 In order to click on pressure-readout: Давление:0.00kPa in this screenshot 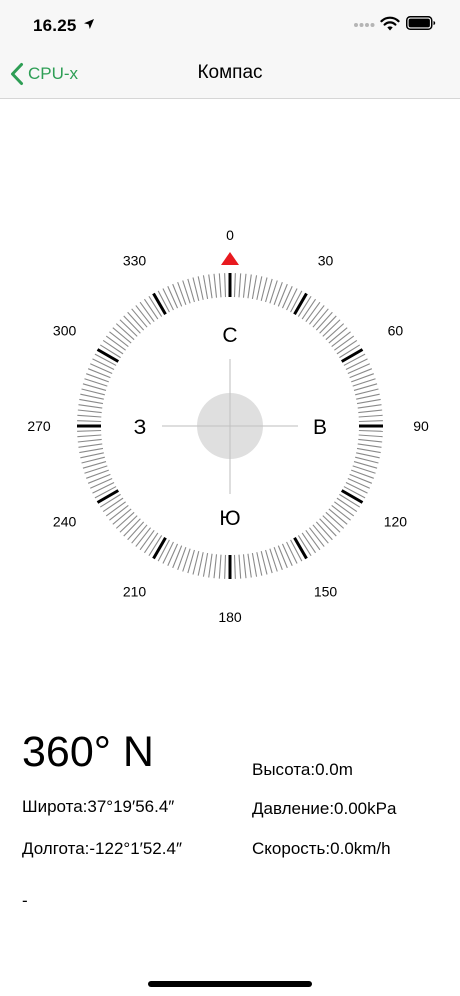, I will do `click(324, 808)`.